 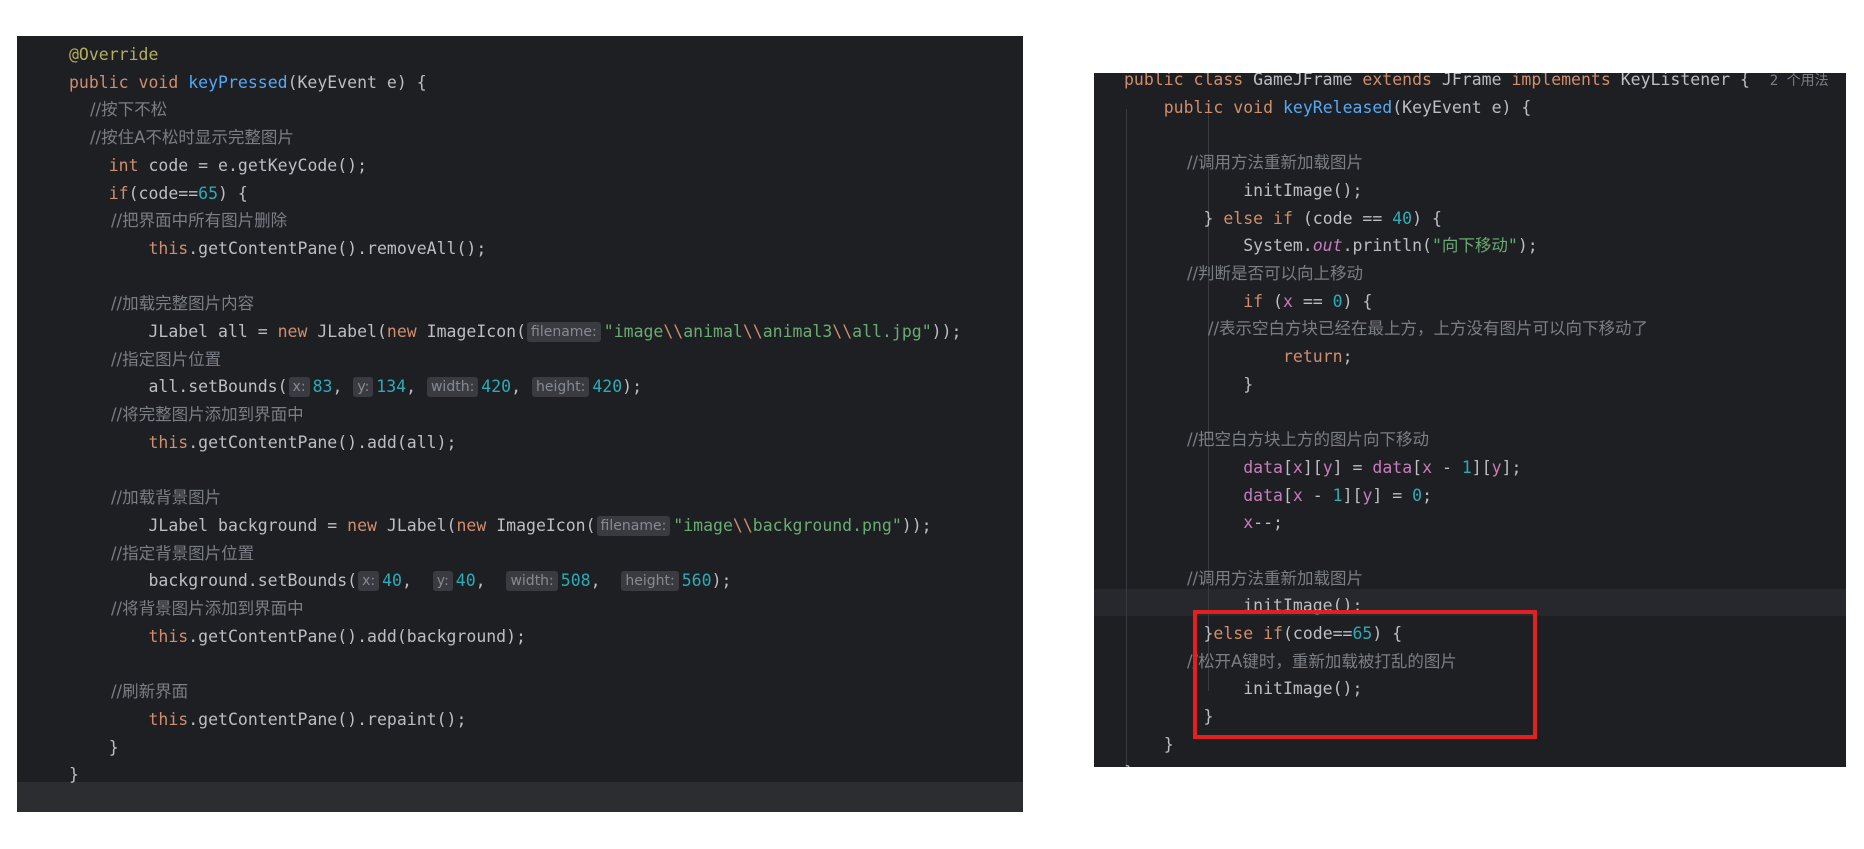 I want to click on code-line: data[x][y] = data[x - 1][y];, so click(x=1470, y=467).